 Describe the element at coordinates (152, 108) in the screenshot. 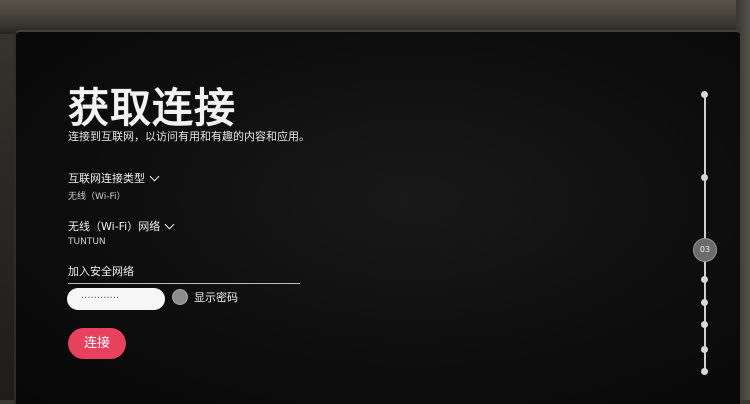

I see `page-title: 获取连接` at that location.